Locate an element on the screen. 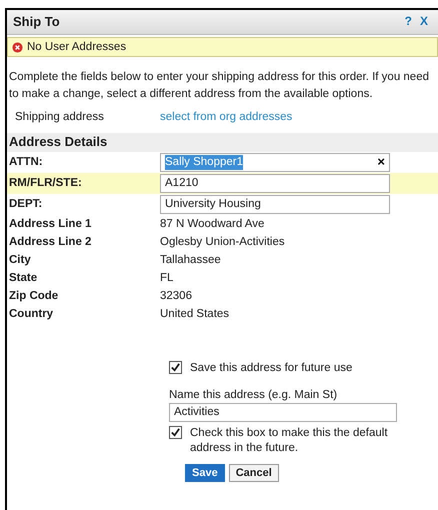 Image resolution: width=438 pixels, height=510 pixels. instructions-text: Complete the fields below to enter your shipping address for this order. If you need to make a change, select a different address from the available options. is located at coordinates (219, 86).